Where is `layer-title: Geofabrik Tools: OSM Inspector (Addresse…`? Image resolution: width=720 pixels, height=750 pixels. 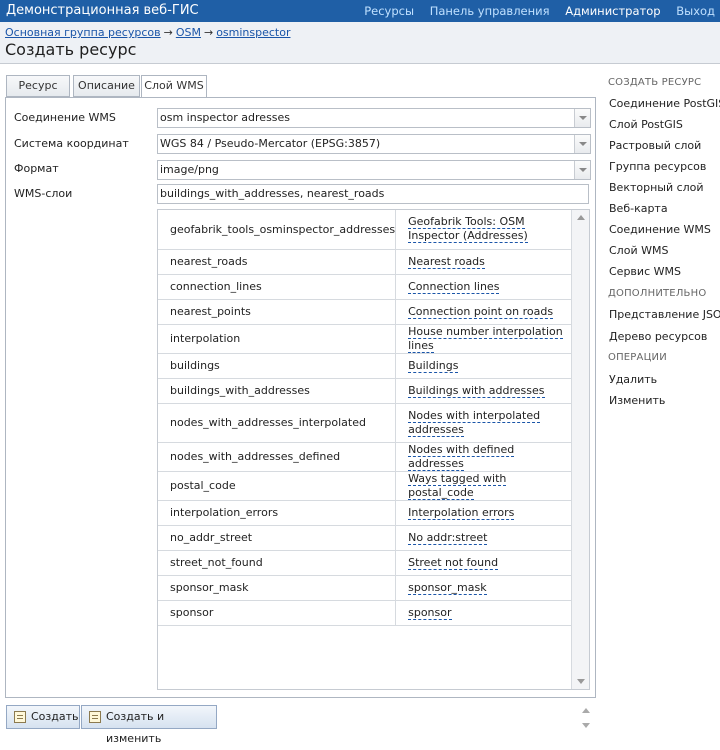
layer-title: Geofabrik Tools: OSM Inspector (Addresse… is located at coordinates (468, 229).